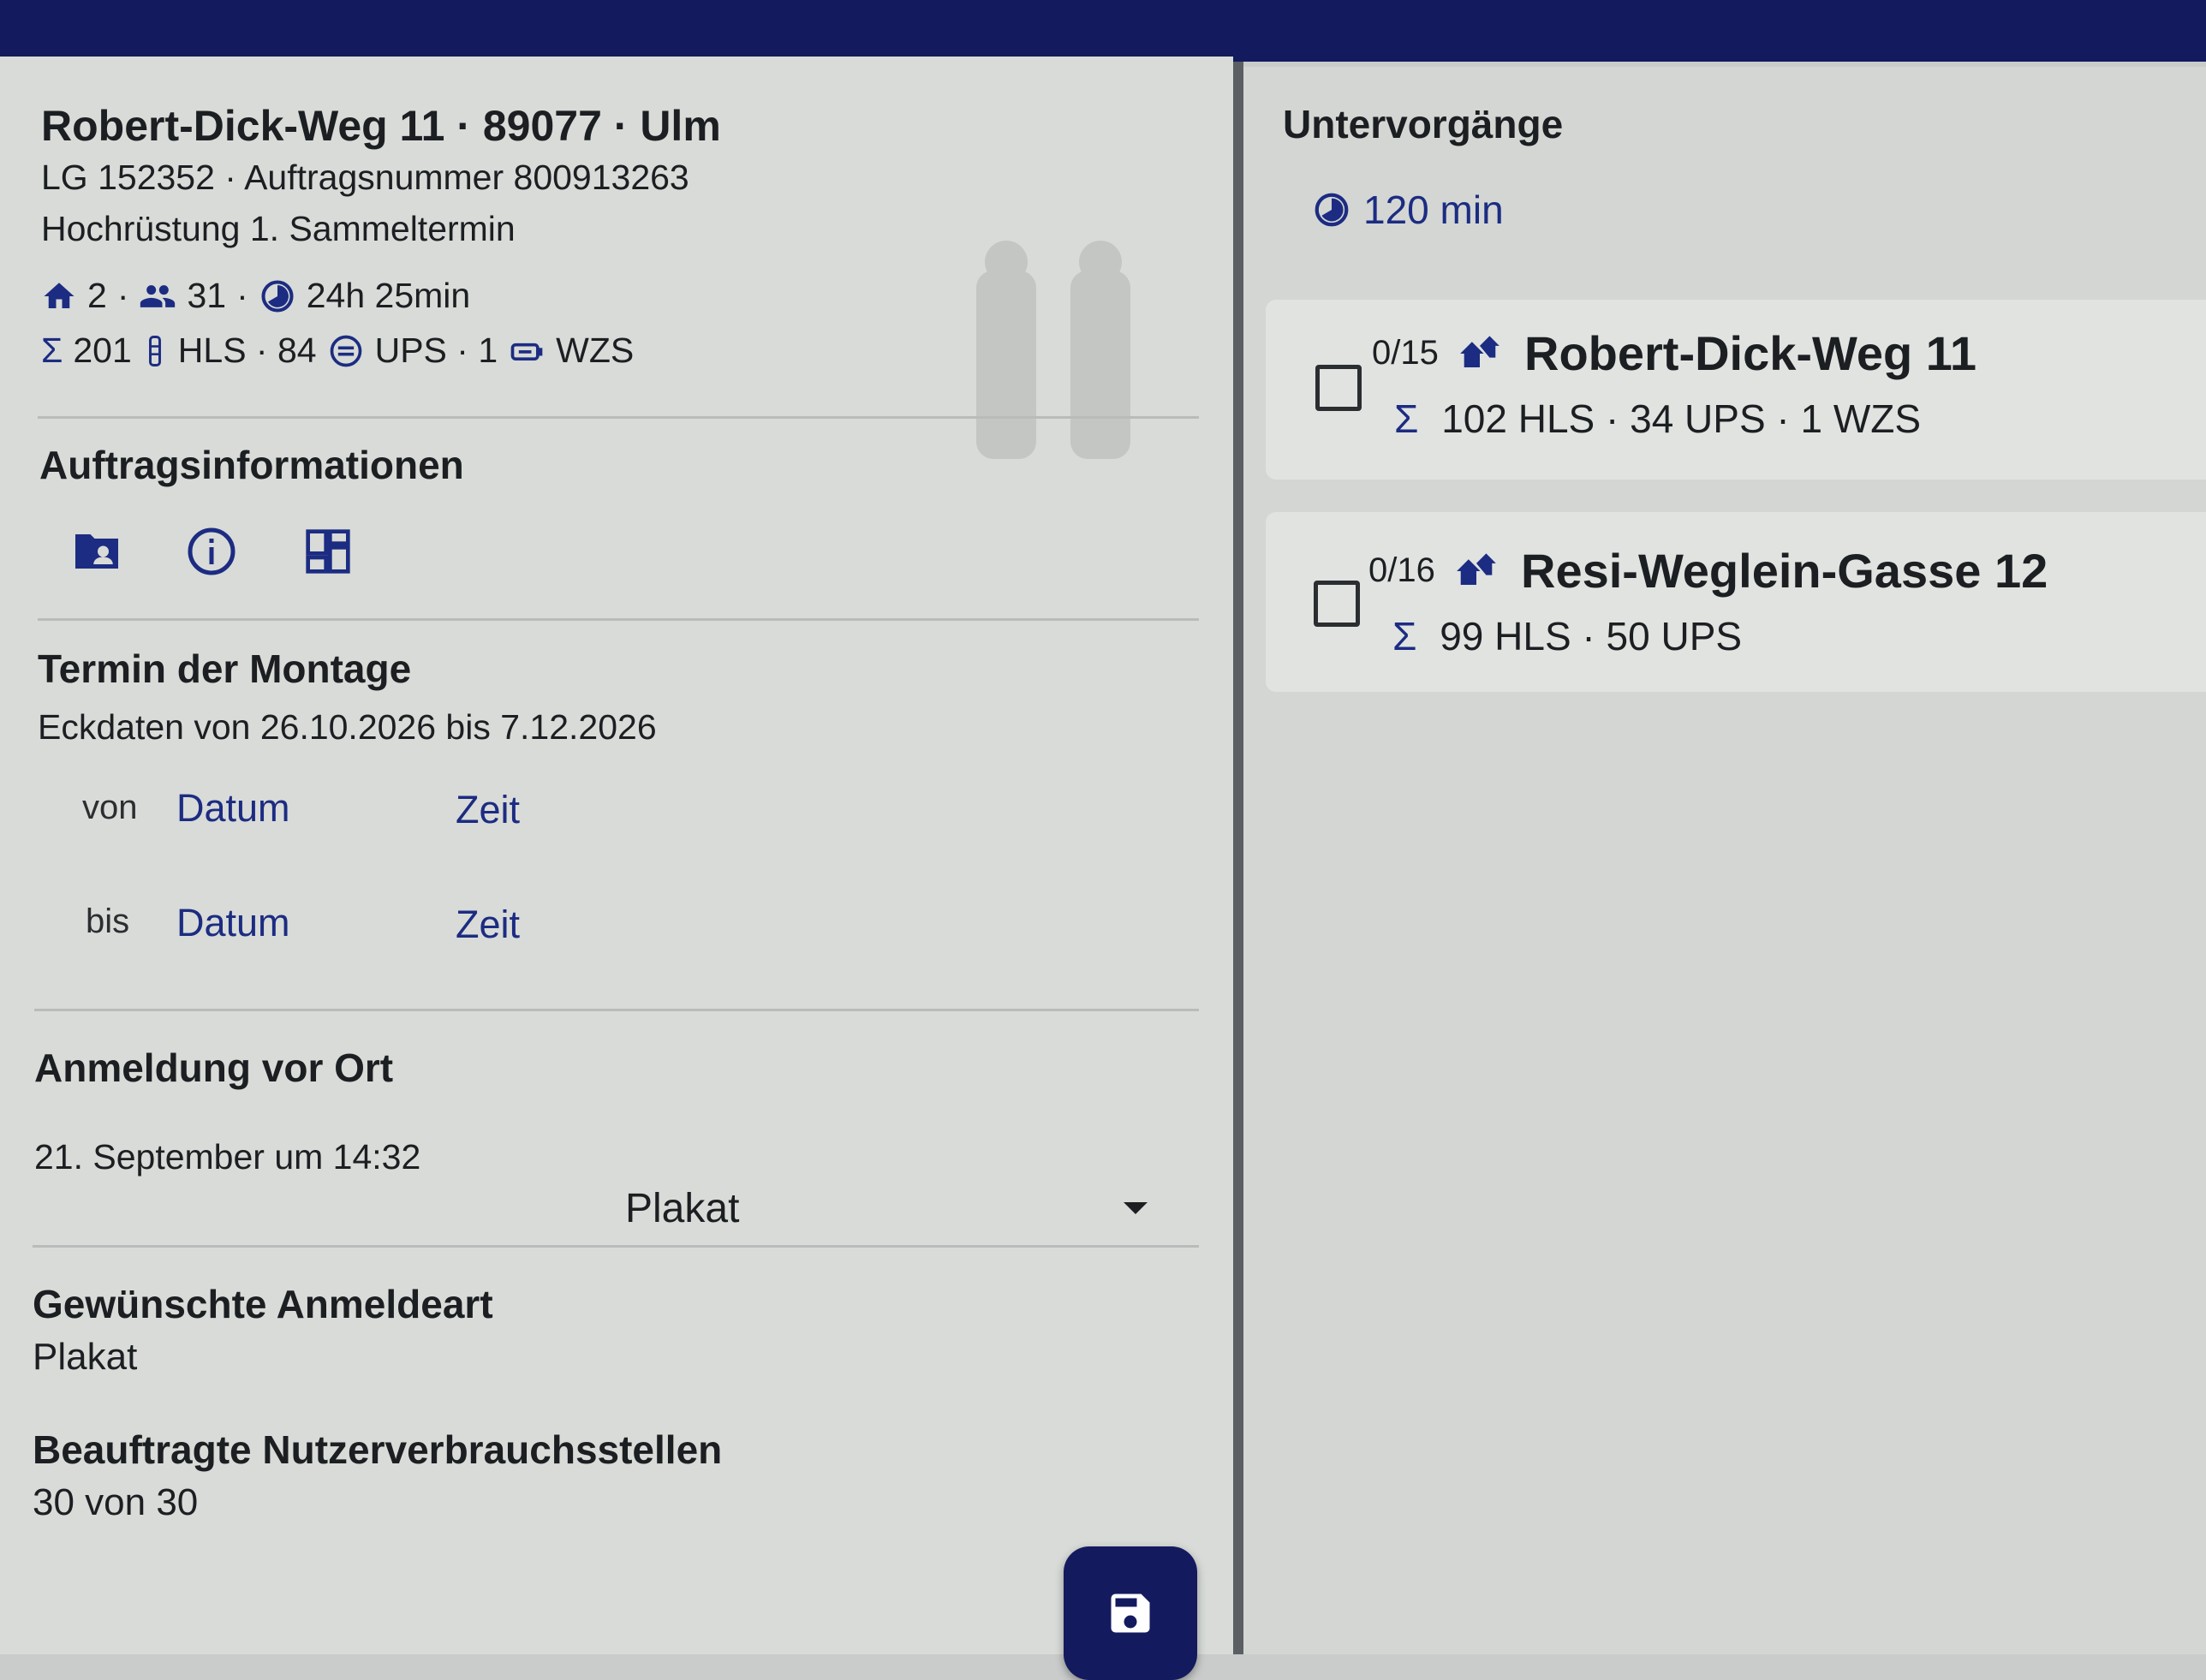  Describe the element at coordinates (1136, 1208) in the screenshot. I see `chevron-down-icon` at that location.